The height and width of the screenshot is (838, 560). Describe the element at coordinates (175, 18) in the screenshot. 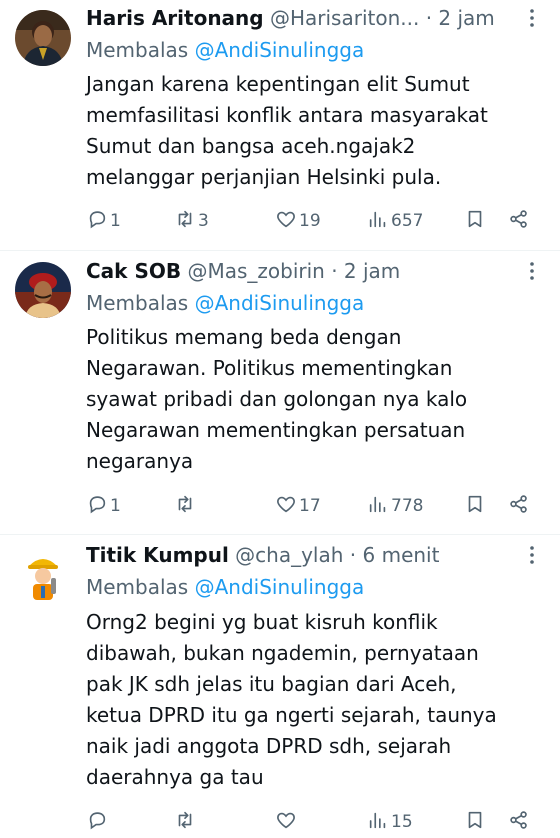

I see `display-name: Haris Aritonang` at that location.